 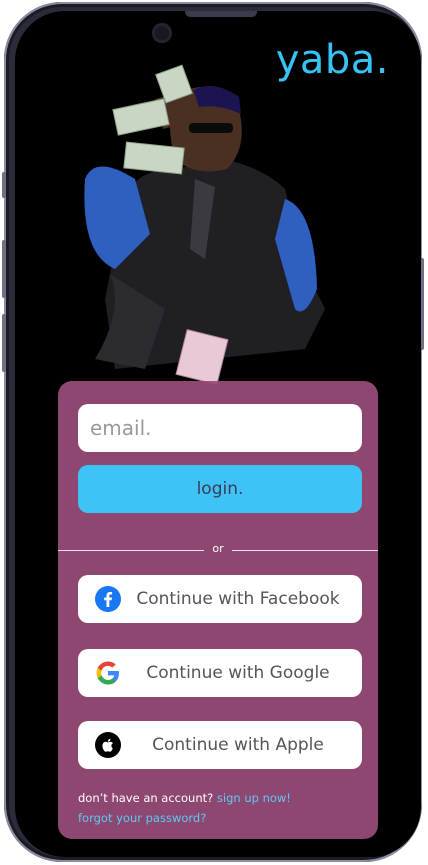 What do you see at coordinates (220, 489) in the screenshot?
I see `login-button: login.` at bounding box center [220, 489].